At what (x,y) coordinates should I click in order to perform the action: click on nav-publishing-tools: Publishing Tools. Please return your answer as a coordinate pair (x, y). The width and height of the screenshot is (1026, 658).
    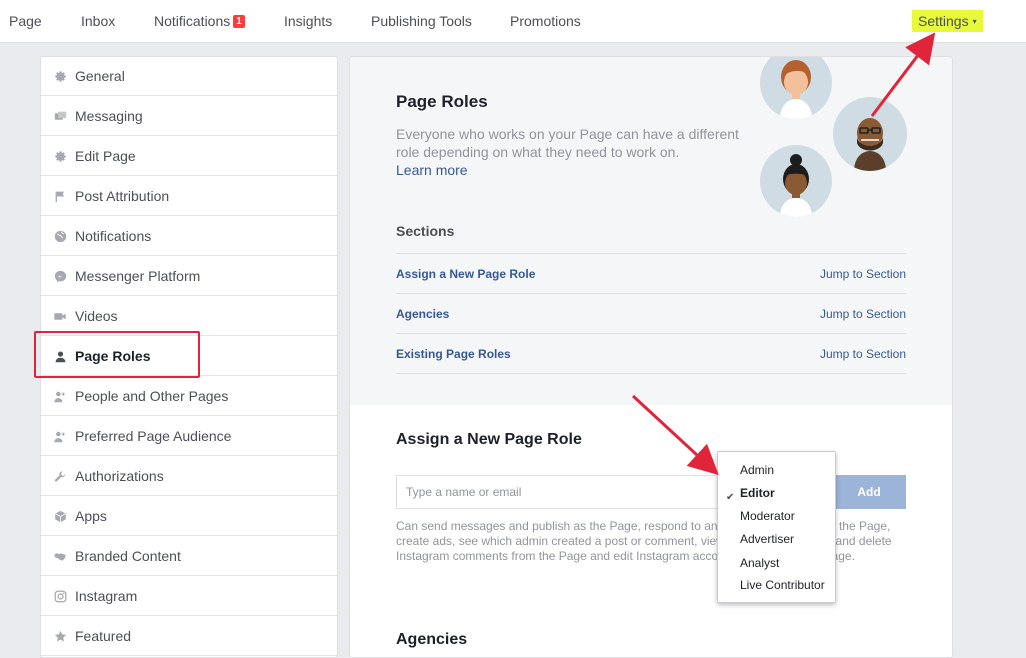
    Looking at the image, I should click on (421, 21).